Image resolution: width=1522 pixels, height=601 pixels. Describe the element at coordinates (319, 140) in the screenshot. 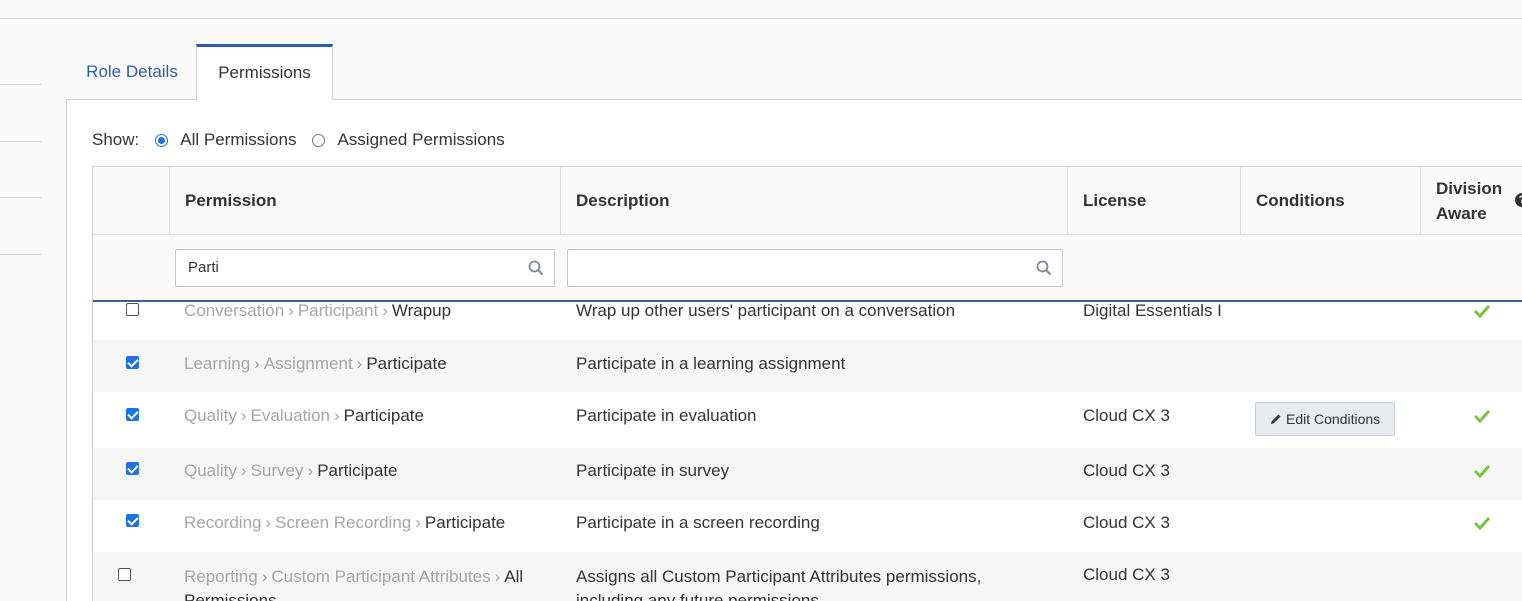

I see `assigned-permissions-radio` at that location.